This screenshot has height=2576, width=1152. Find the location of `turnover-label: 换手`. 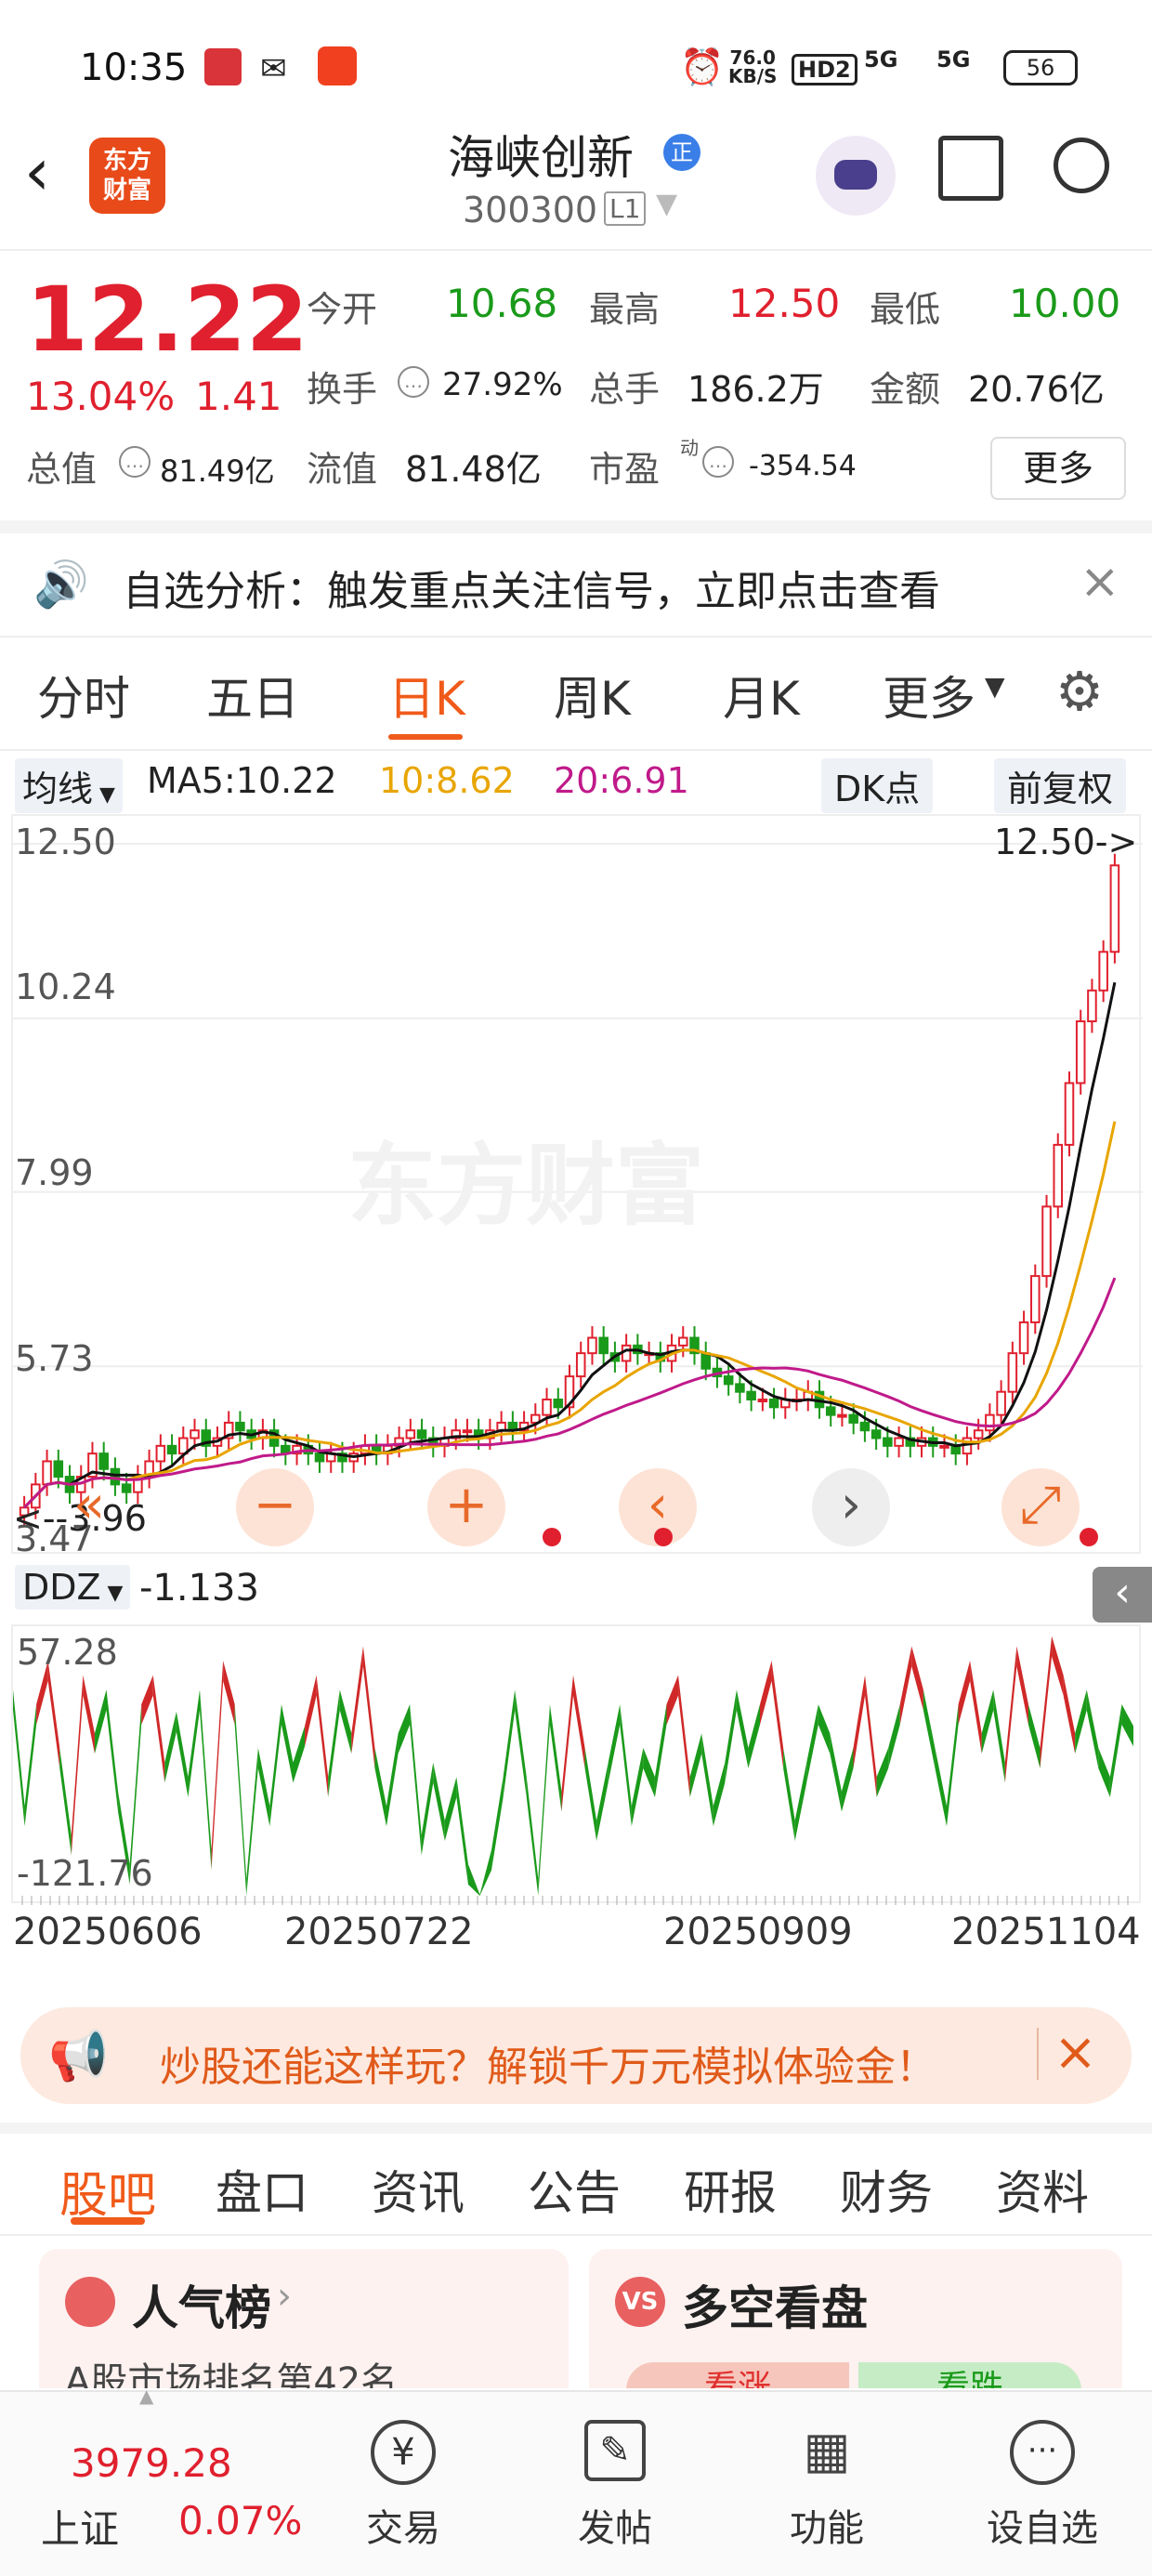

turnover-label: 换手 is located at coordinates (342, 389).